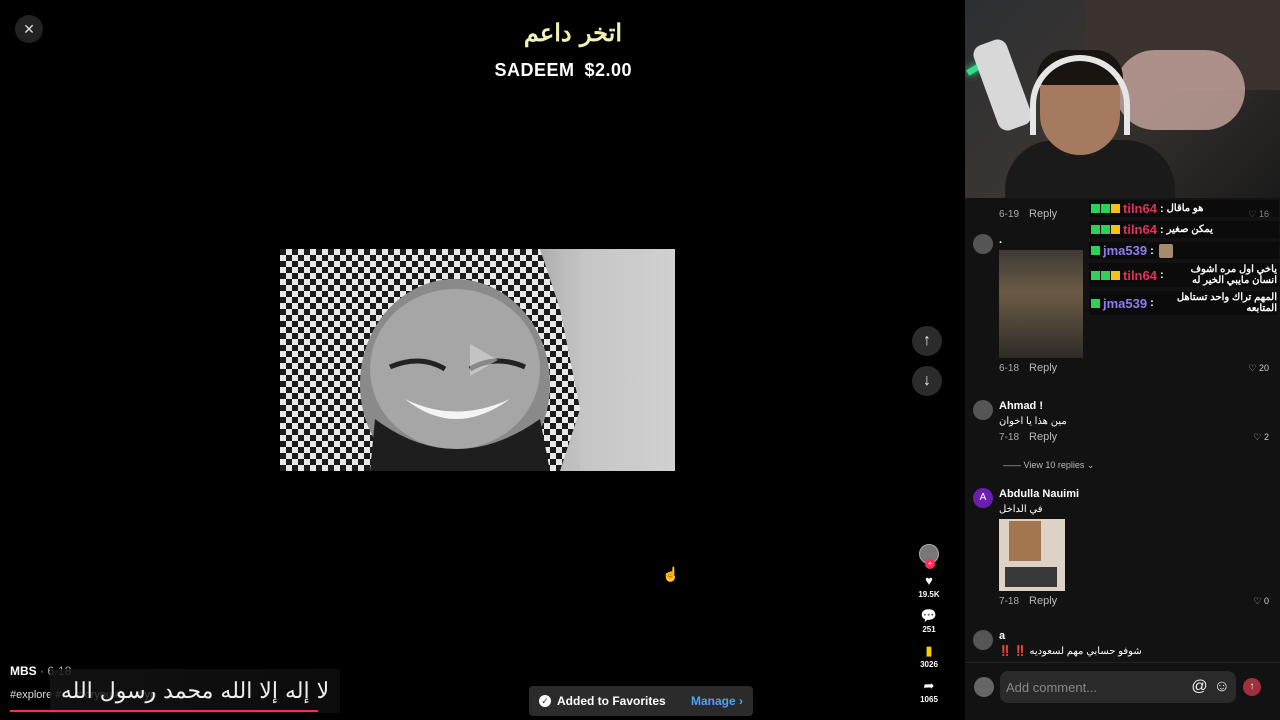 The width and height of the screenshot is (1280, 720). What do you see at coordinates (1165, 250) in the screenshot?
I see `emote` at bounding box center [1165, 250].